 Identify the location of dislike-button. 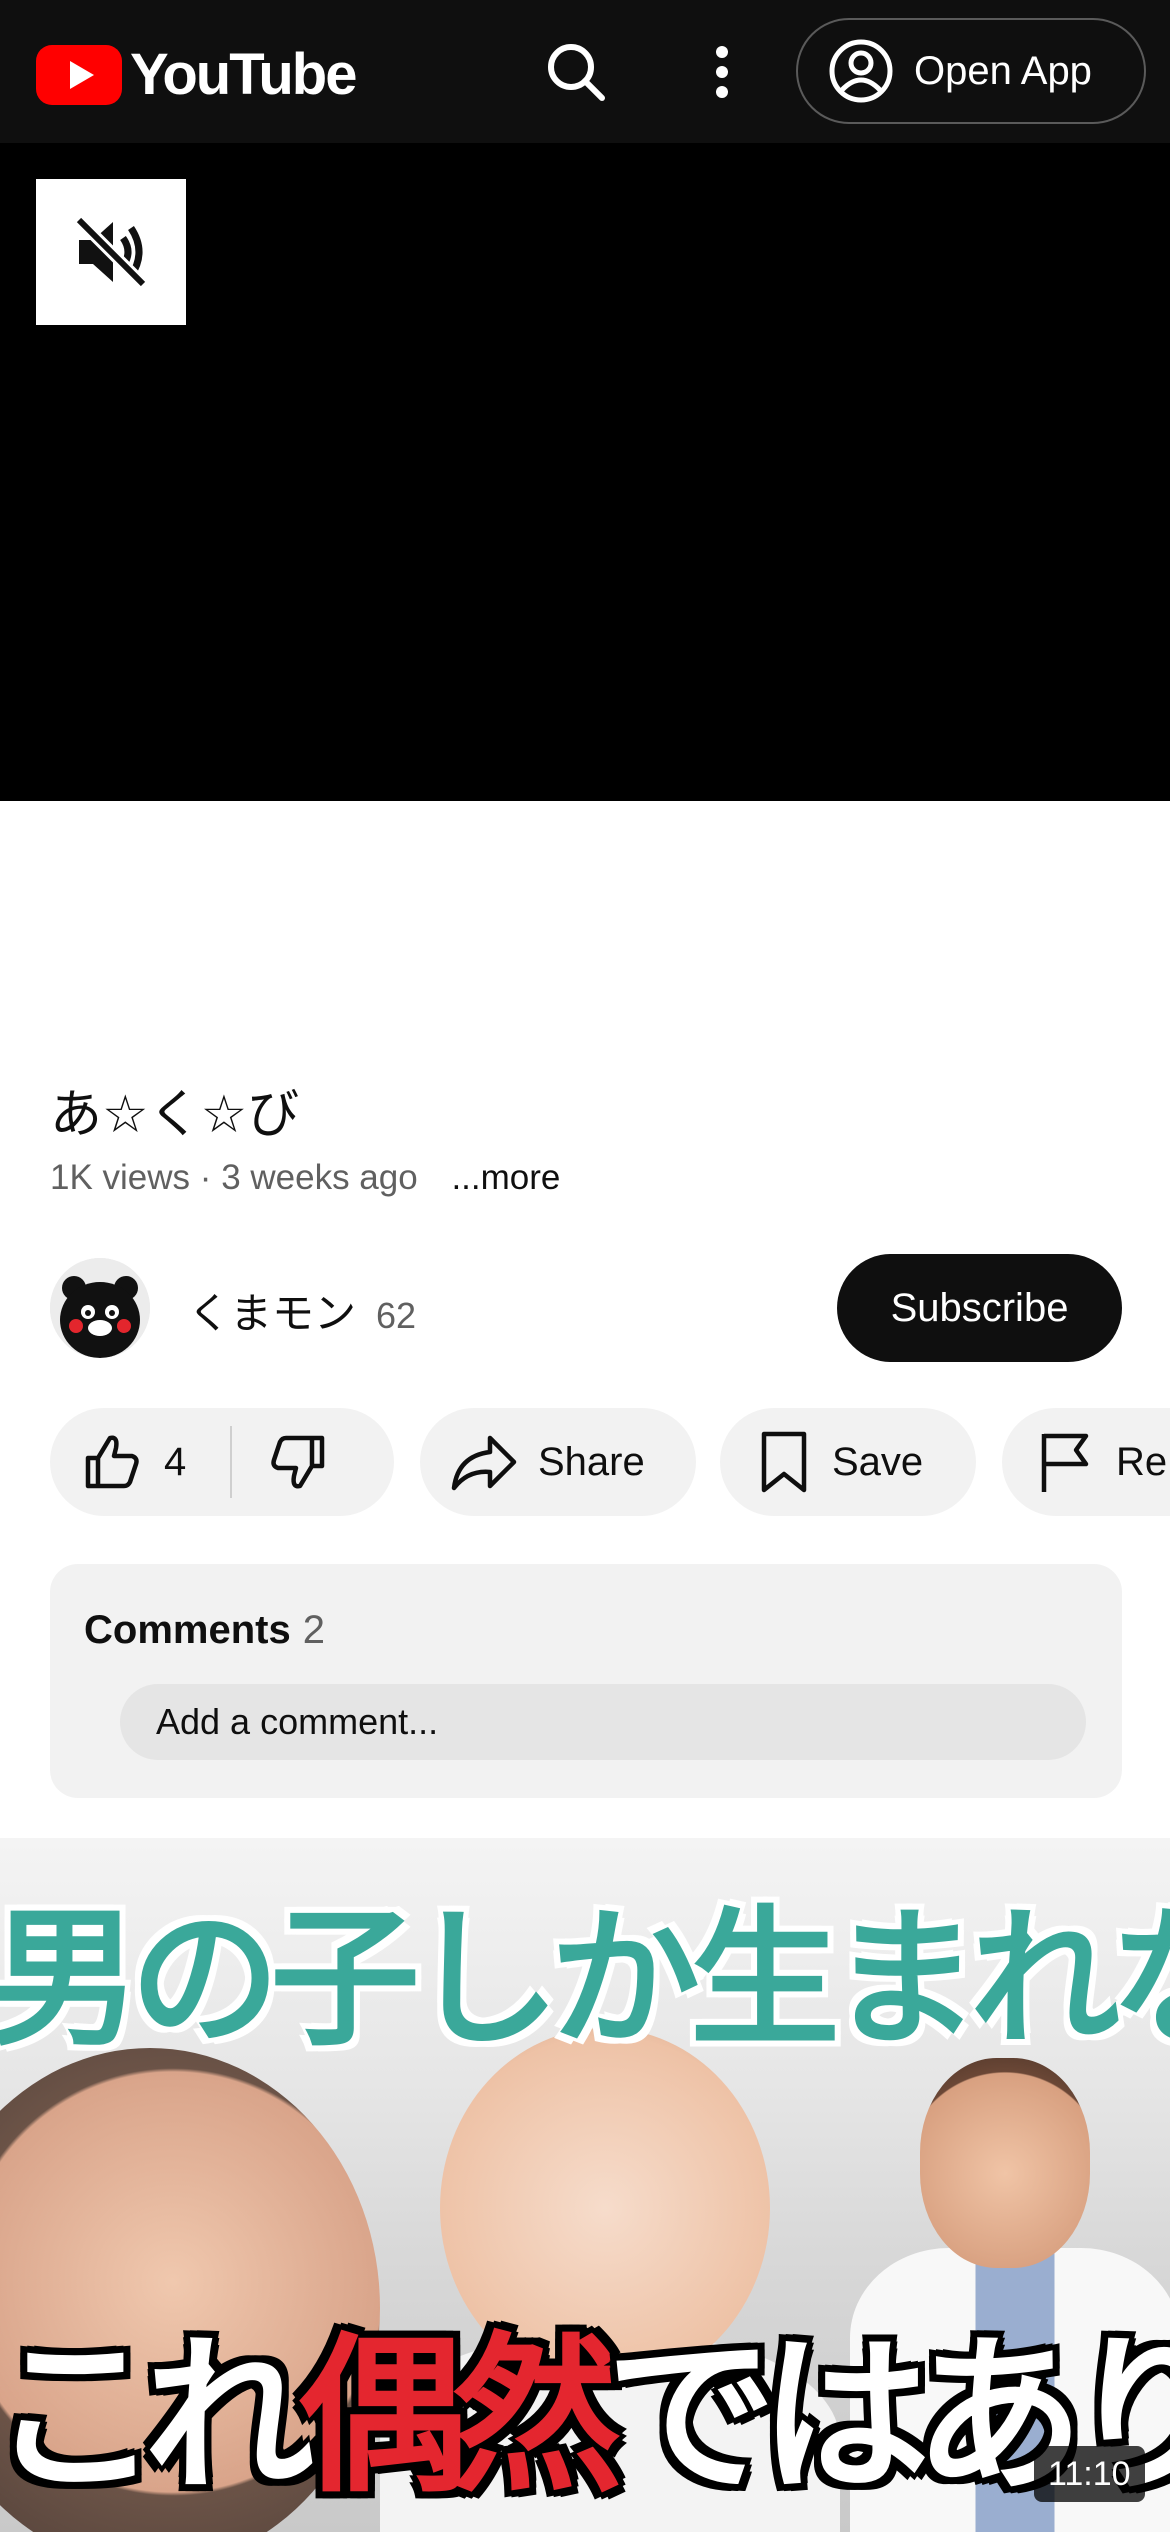
(298, 1462).